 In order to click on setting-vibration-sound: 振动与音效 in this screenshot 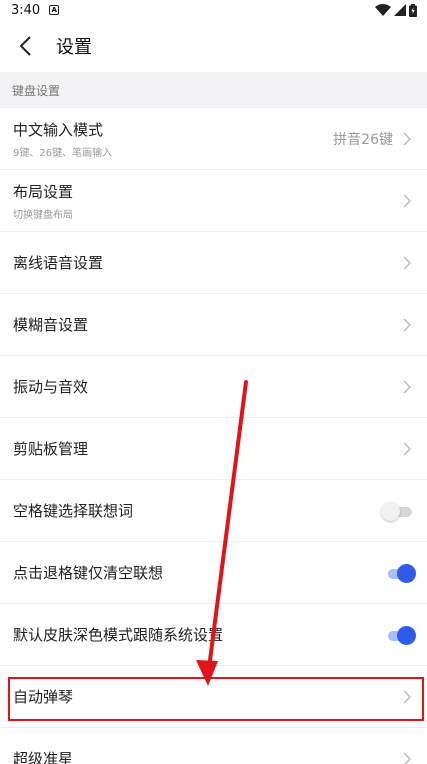, I will do `click(213, 387)`.